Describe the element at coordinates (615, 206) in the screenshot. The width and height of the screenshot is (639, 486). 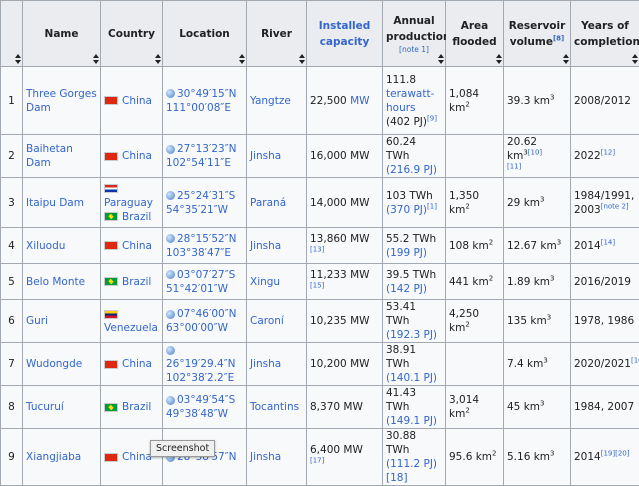
I see `year-note-ref: [note 2]` at that location.